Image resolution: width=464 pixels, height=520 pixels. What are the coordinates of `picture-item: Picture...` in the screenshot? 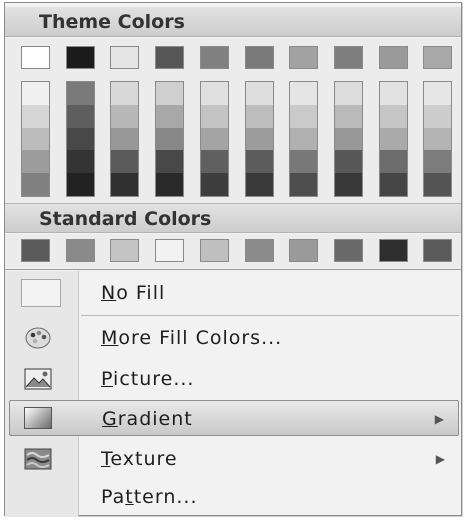 It's located at (234, 379).